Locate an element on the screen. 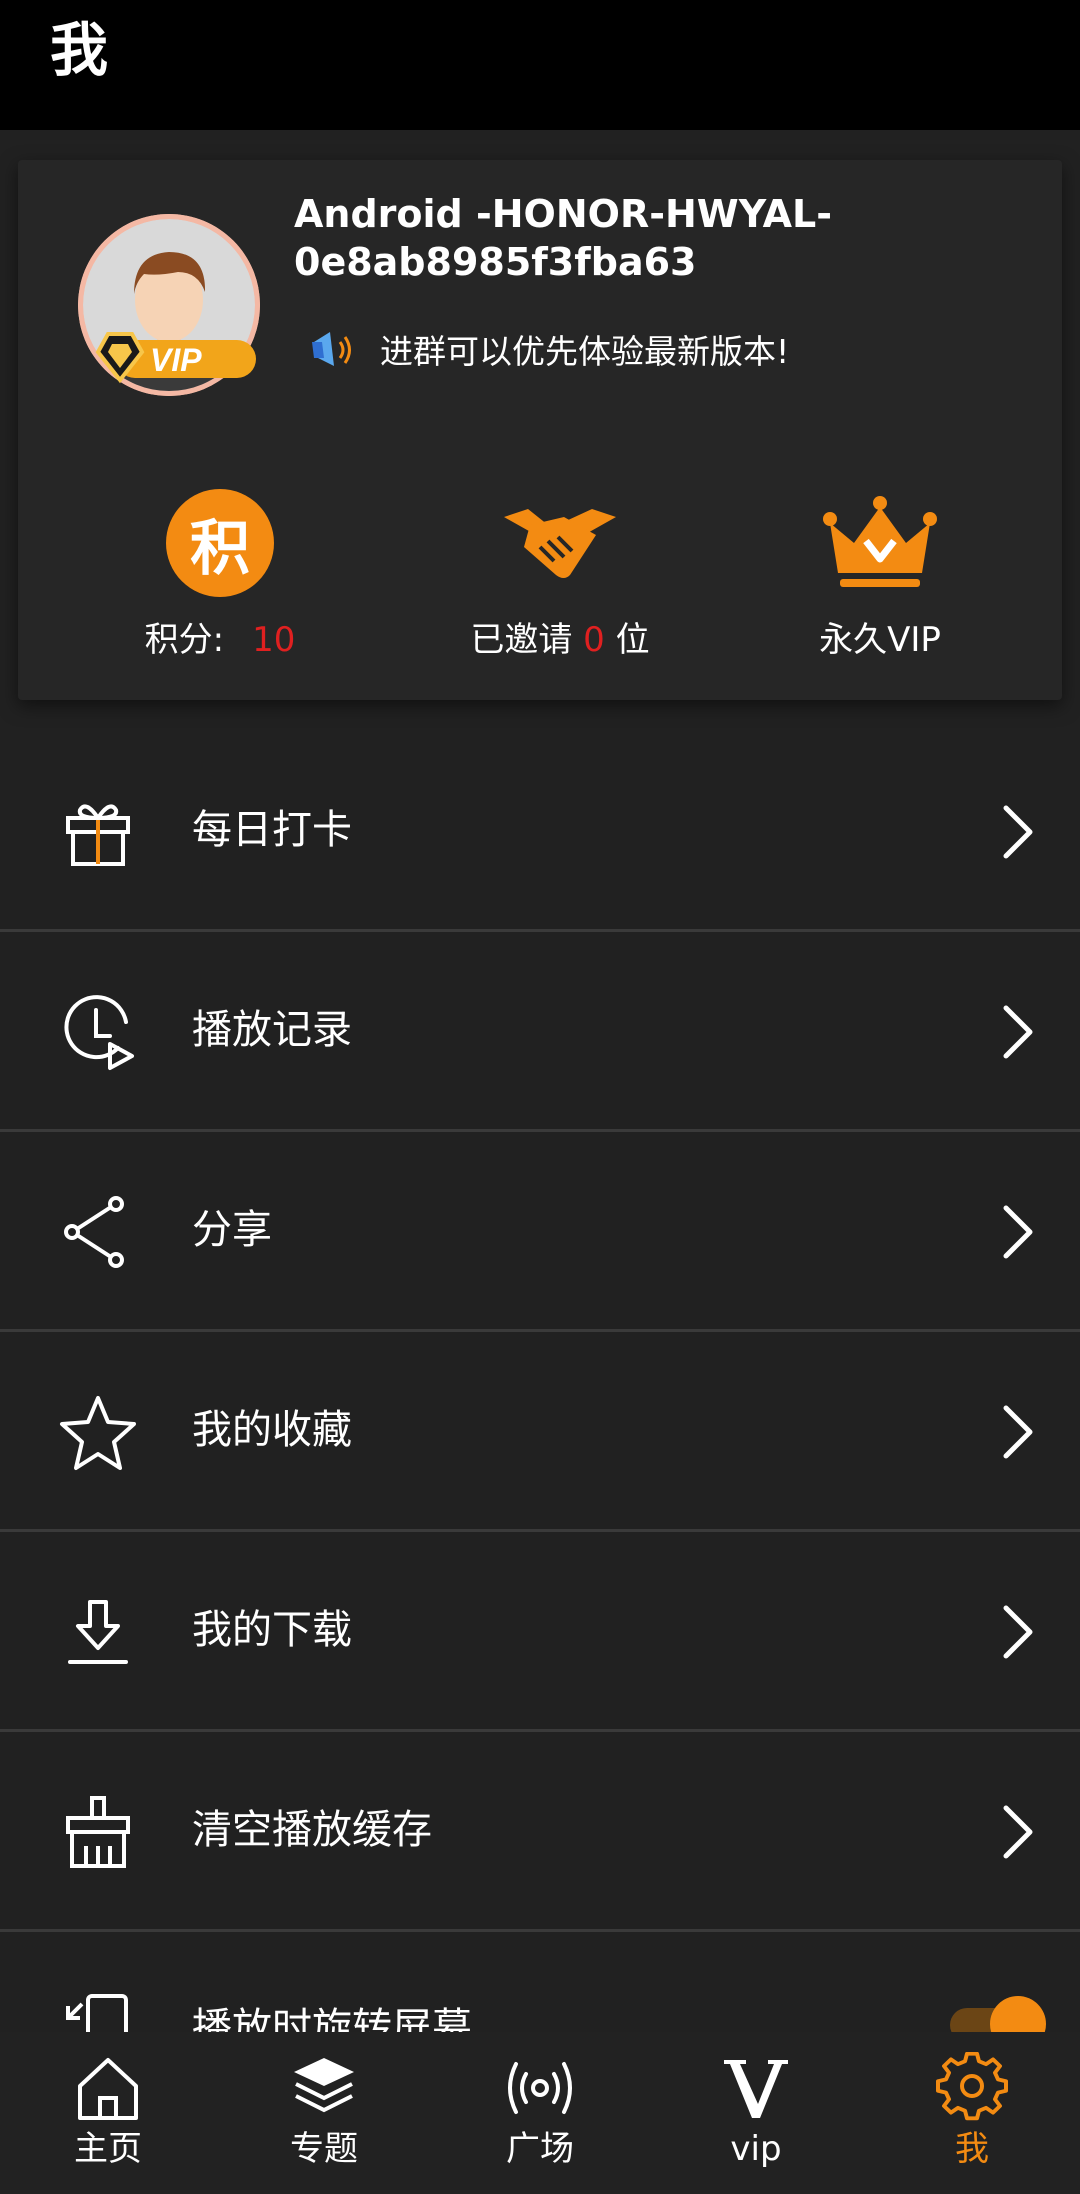 The width and height of the screenshot is (1080, 2194). nav-label: 广场 is located at coordinates (540, 2149).